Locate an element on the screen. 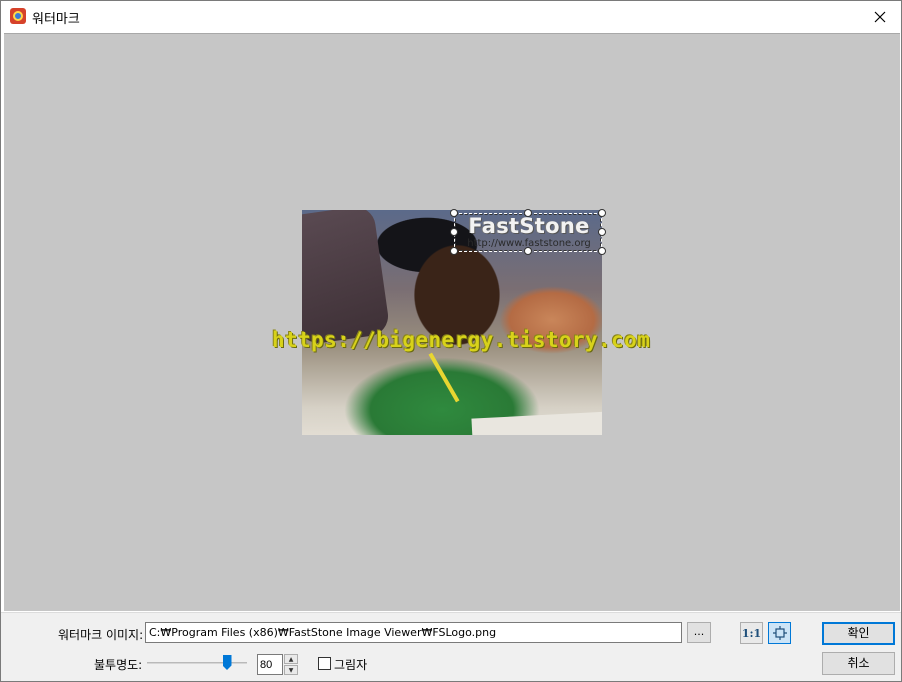 The width and height of the screenshot is (902, 682). shadow-label: 그림자 is located at coordinates (351, 665).